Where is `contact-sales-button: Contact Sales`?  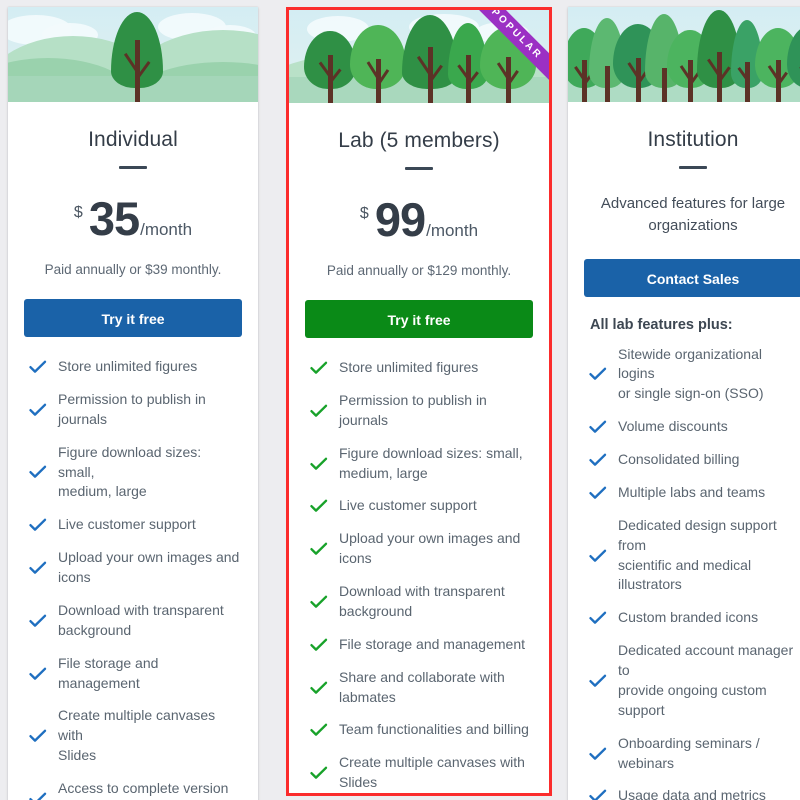 contact-sales-button: Contact Sales is located at coordinates (692, 277).